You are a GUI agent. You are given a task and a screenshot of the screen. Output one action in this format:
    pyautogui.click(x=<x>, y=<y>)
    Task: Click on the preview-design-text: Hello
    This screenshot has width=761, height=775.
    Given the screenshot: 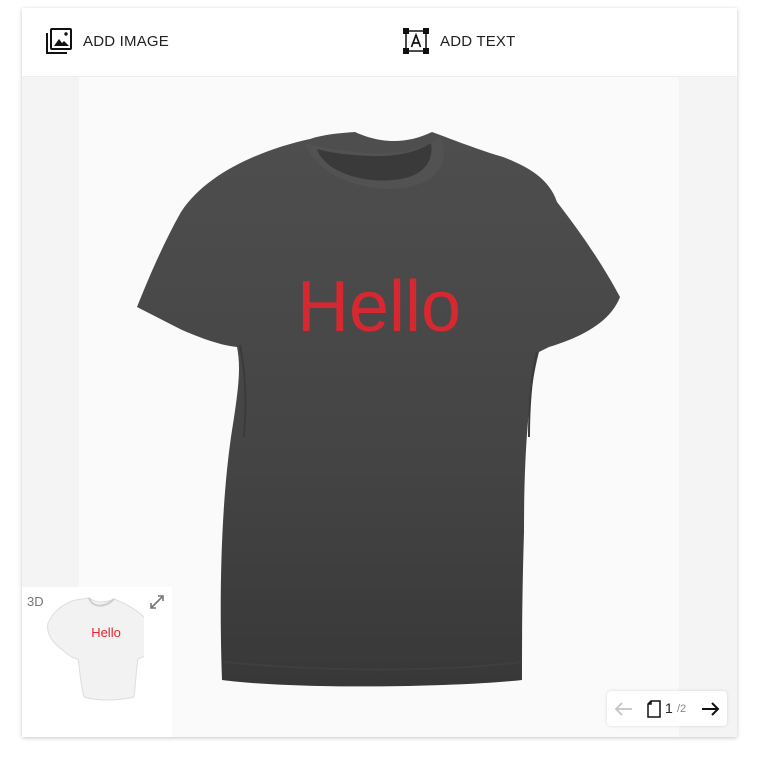 What is the action you would take?
    pyautogui.click(x=106, y=632)
    